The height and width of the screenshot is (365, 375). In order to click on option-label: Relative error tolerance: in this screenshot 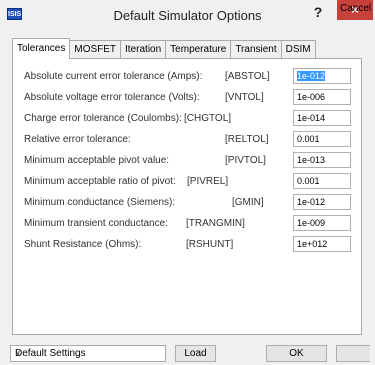, I will do `click(77, 139)`.